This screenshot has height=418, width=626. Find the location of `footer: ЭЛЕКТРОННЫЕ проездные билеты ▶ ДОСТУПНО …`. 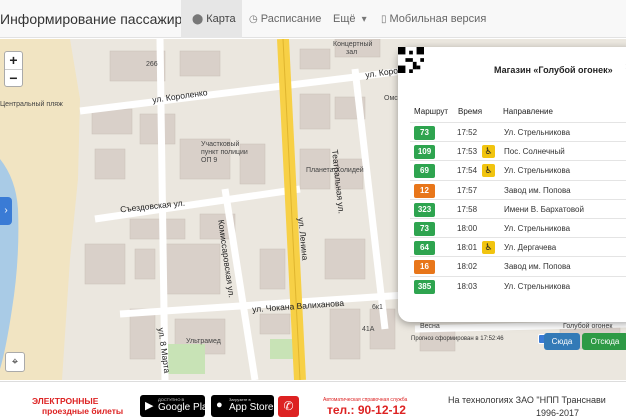

footer: ЭЛЕКТРОННЫЕ проездные билеты ▶ ДОСТУПНО … is located at coordinates (313, 399).